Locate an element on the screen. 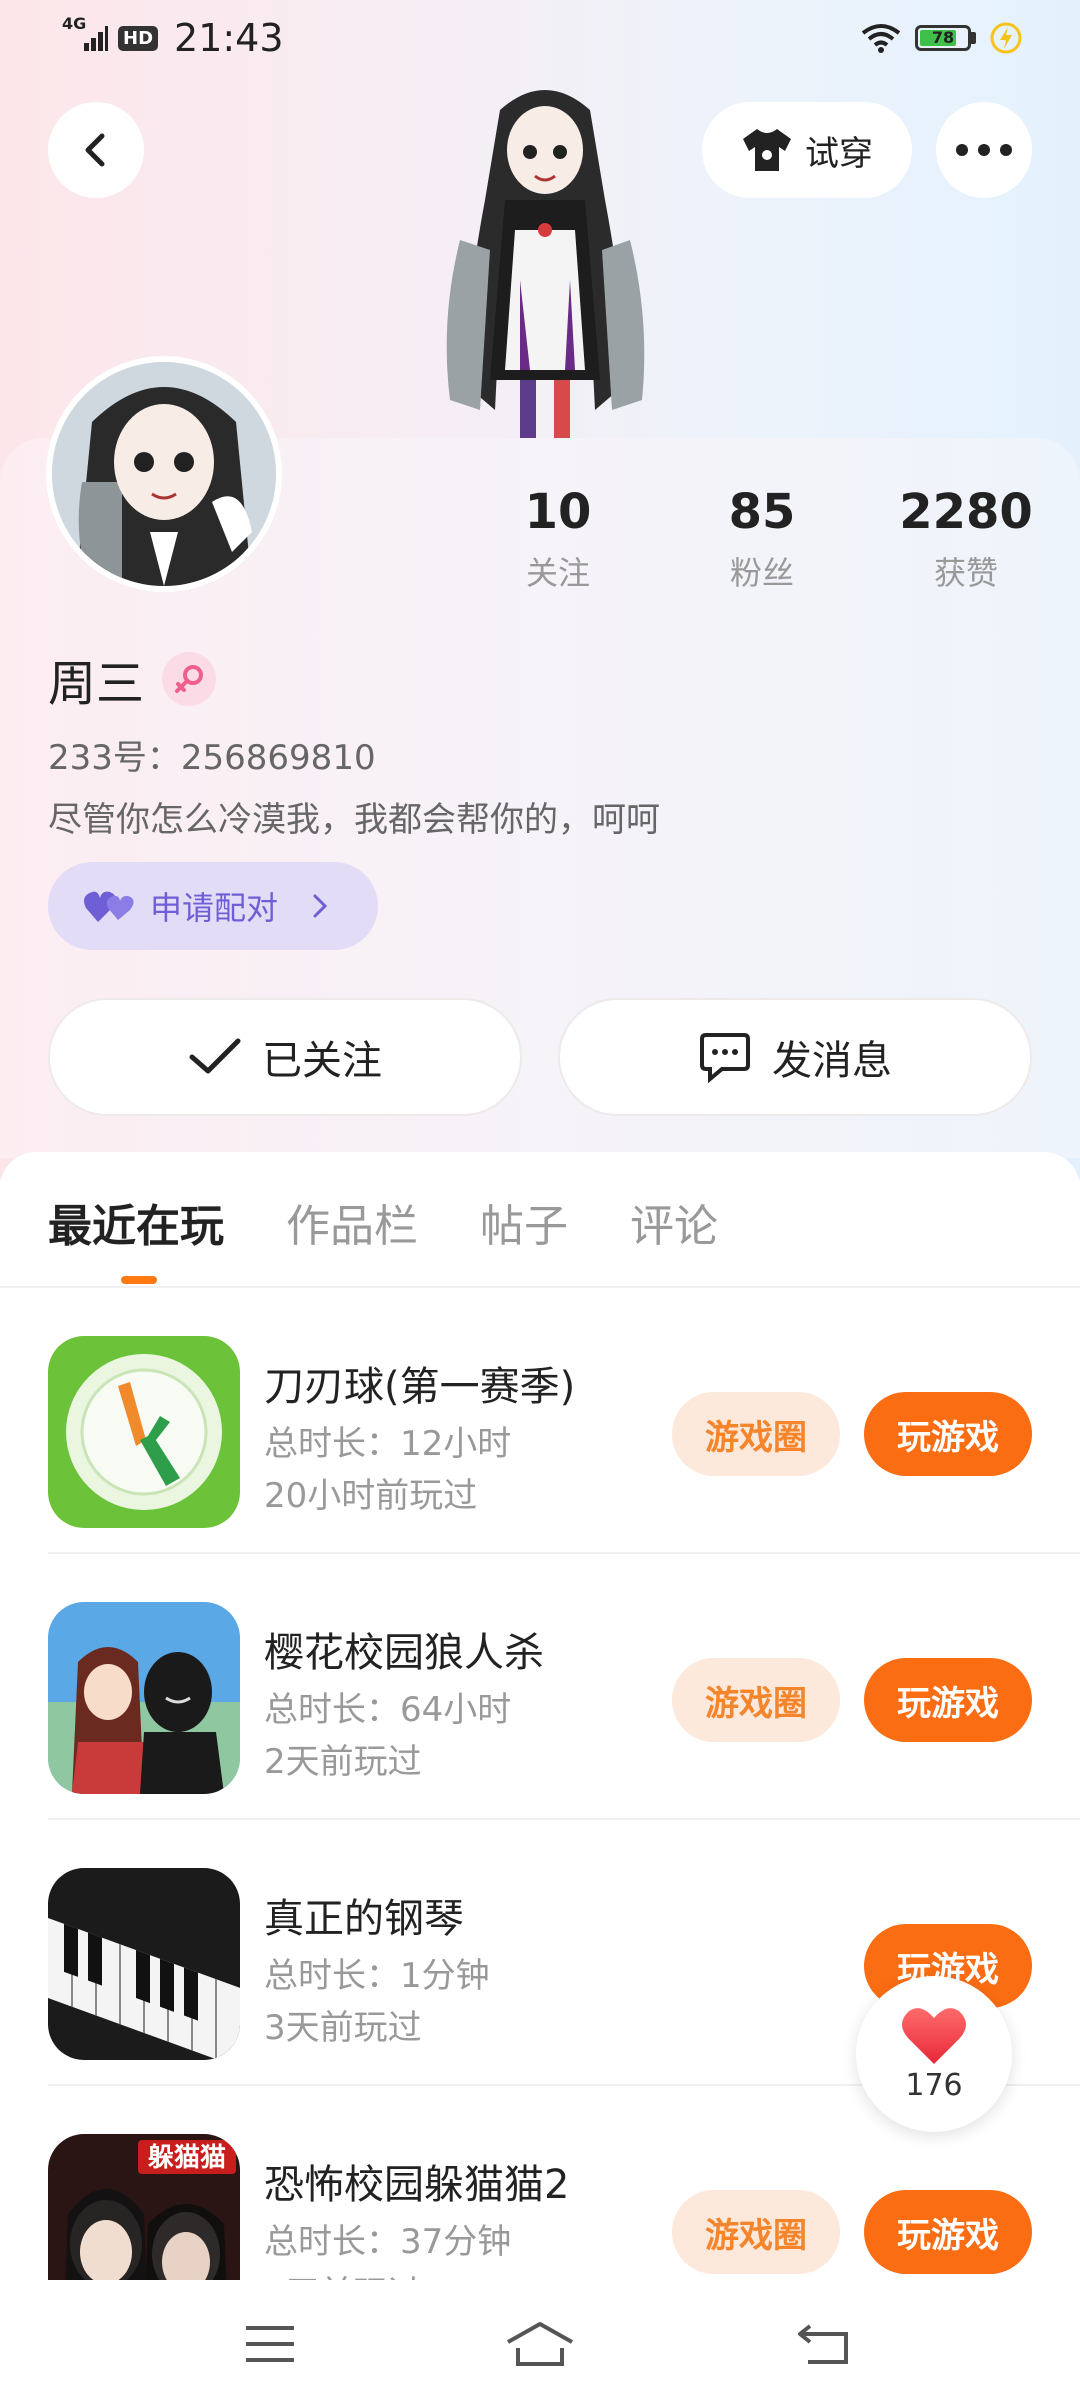 This screenshot has height=2408, width=1080. game-duration: 总时长：12小时 is located at coordinates (388, 1444).